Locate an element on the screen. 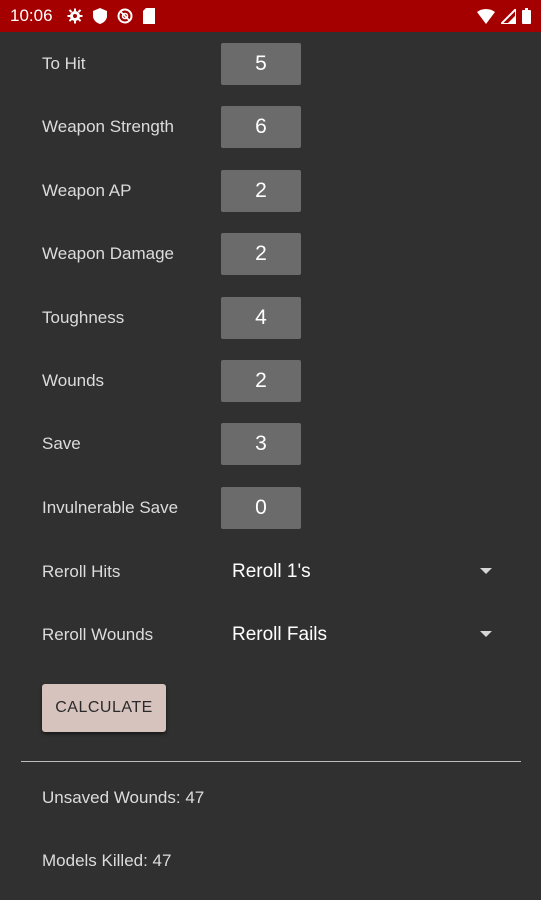  status-bar: 10:06 is located at coordinates (270, 16).